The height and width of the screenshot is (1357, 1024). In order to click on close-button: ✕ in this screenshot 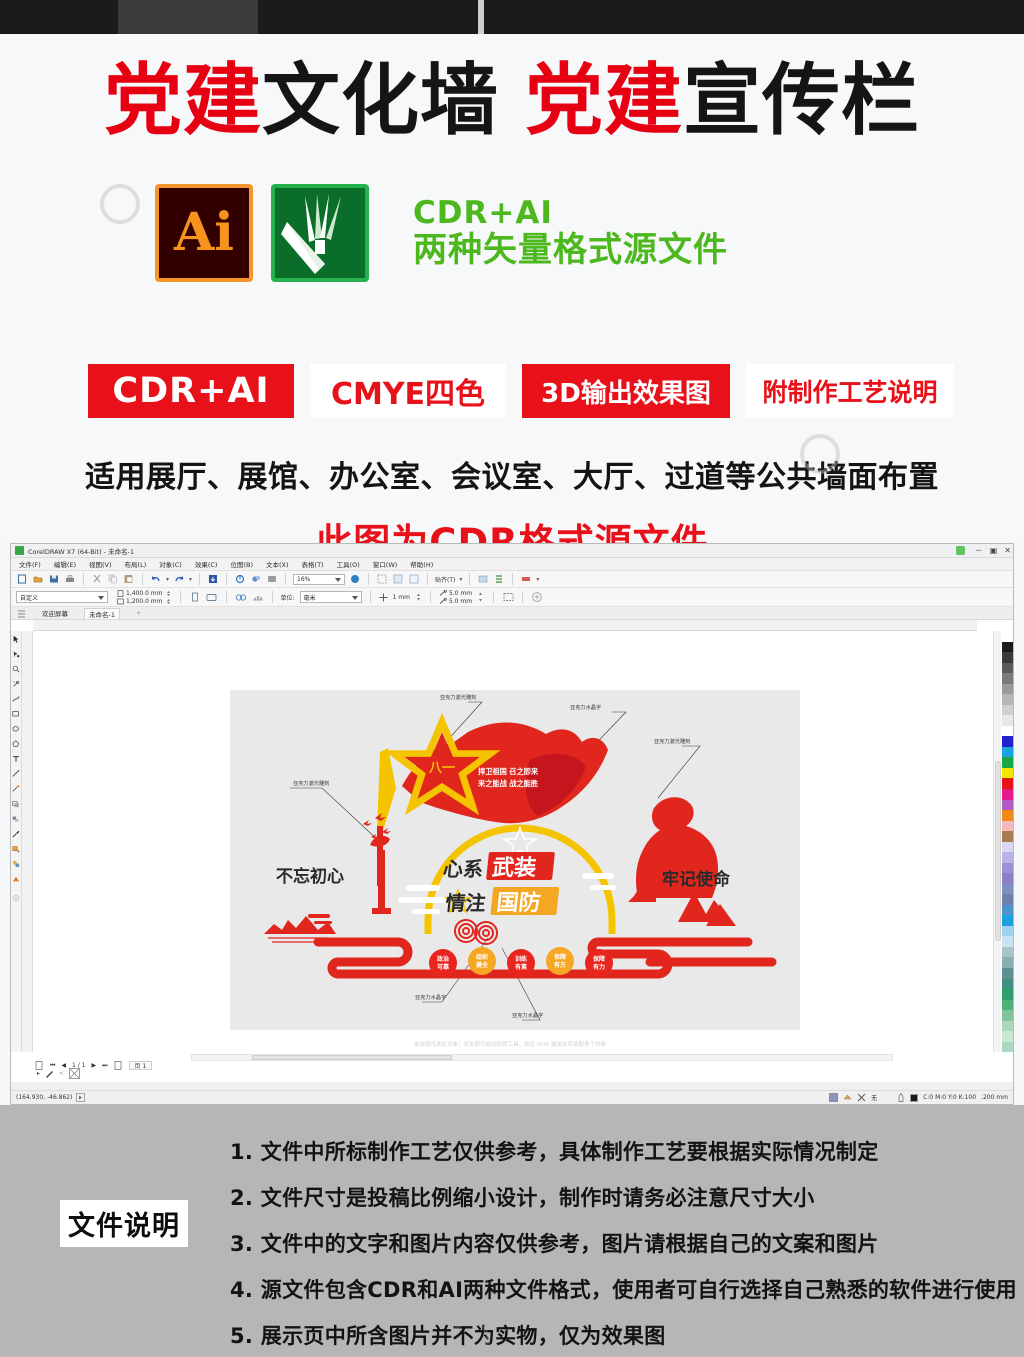, I will do `click(1007, 550)`.